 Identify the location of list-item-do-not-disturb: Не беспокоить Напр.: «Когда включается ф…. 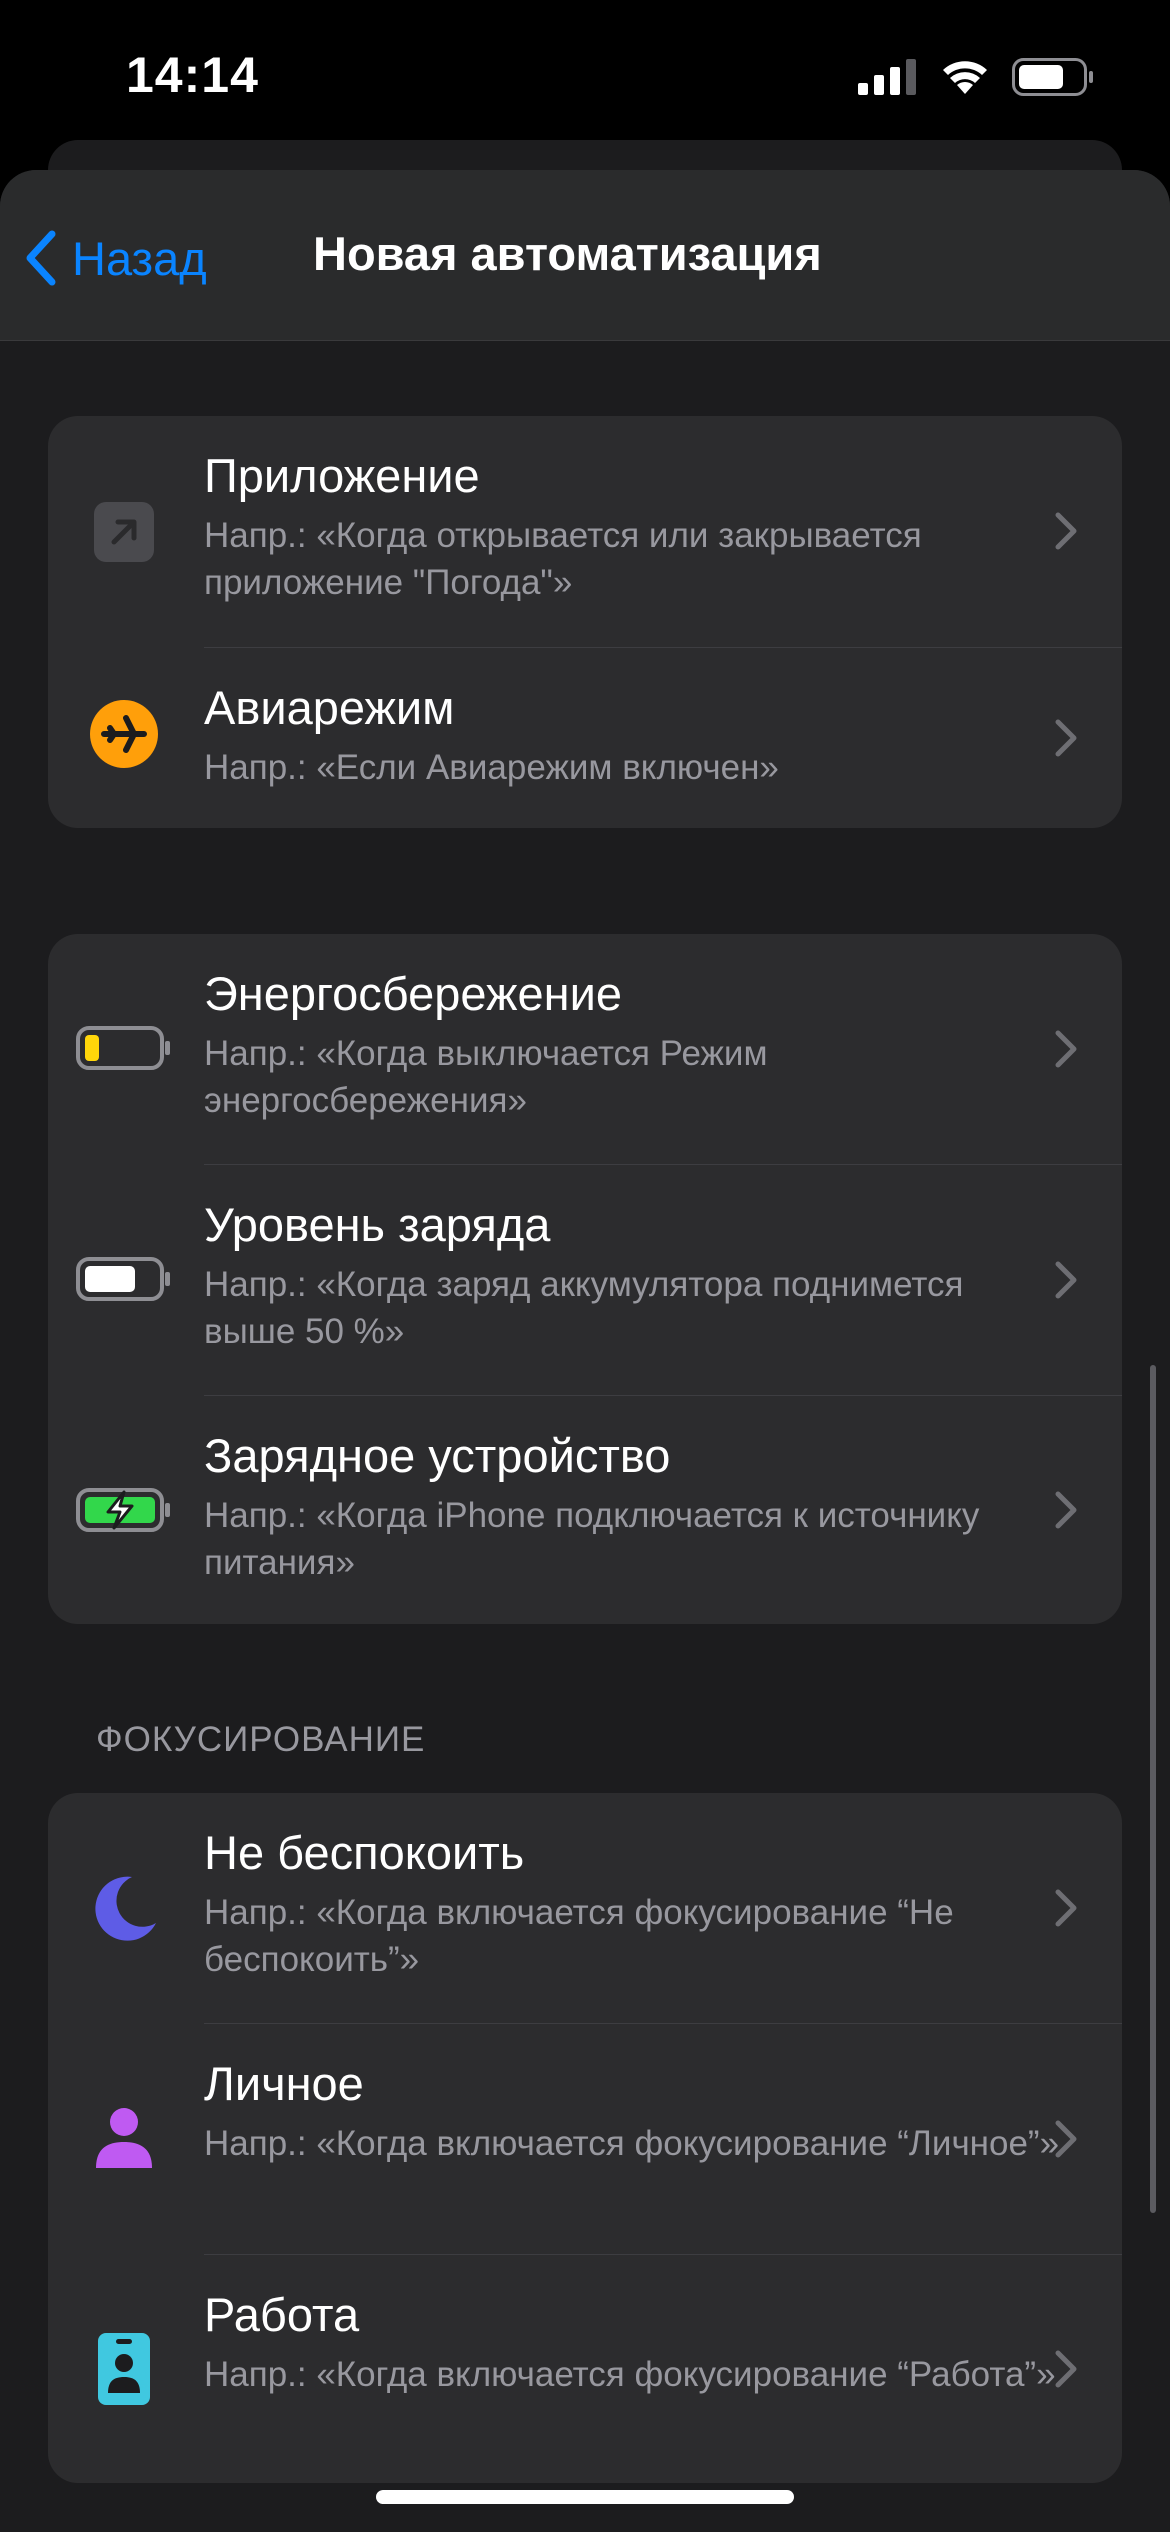
(585, 1908).